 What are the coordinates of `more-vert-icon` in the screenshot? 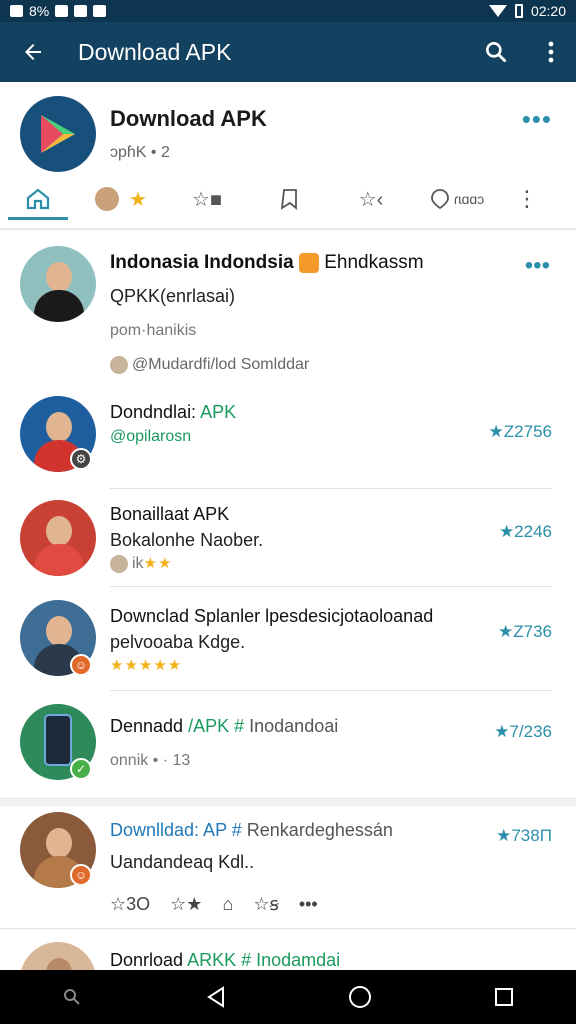 It's located at (551, 52).